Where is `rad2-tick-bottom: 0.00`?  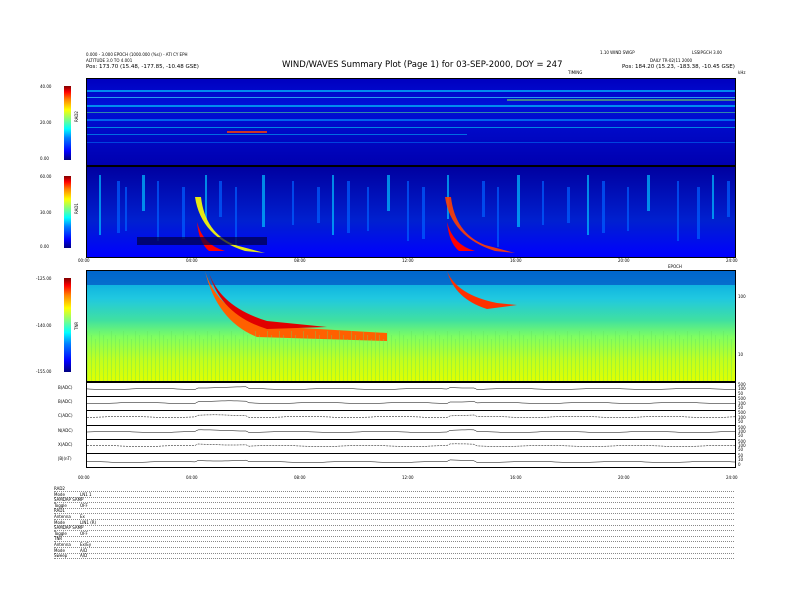
rad2-tick-bottom: 0.00 is located at coordinates (44, 158).